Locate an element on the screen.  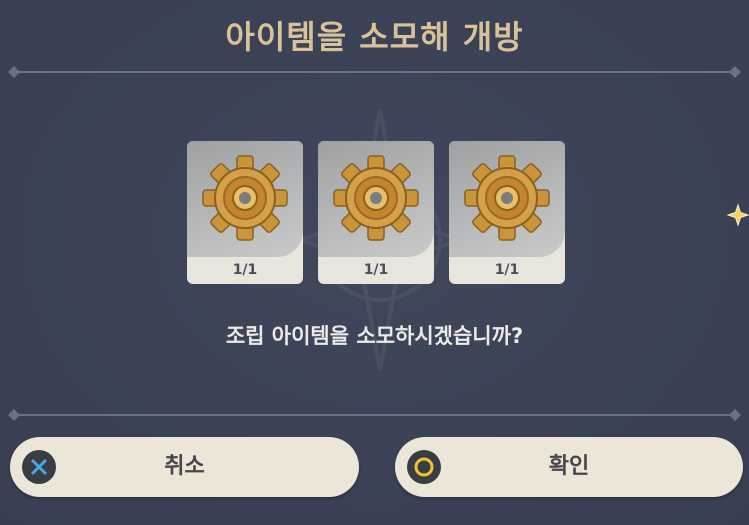
confirm-button: 확인 is located at coordinates (569, 467).